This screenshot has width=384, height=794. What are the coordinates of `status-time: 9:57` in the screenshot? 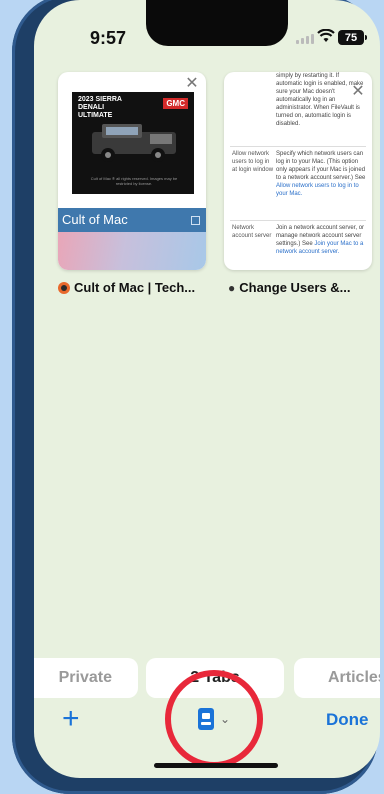 It's located at (108, 38).